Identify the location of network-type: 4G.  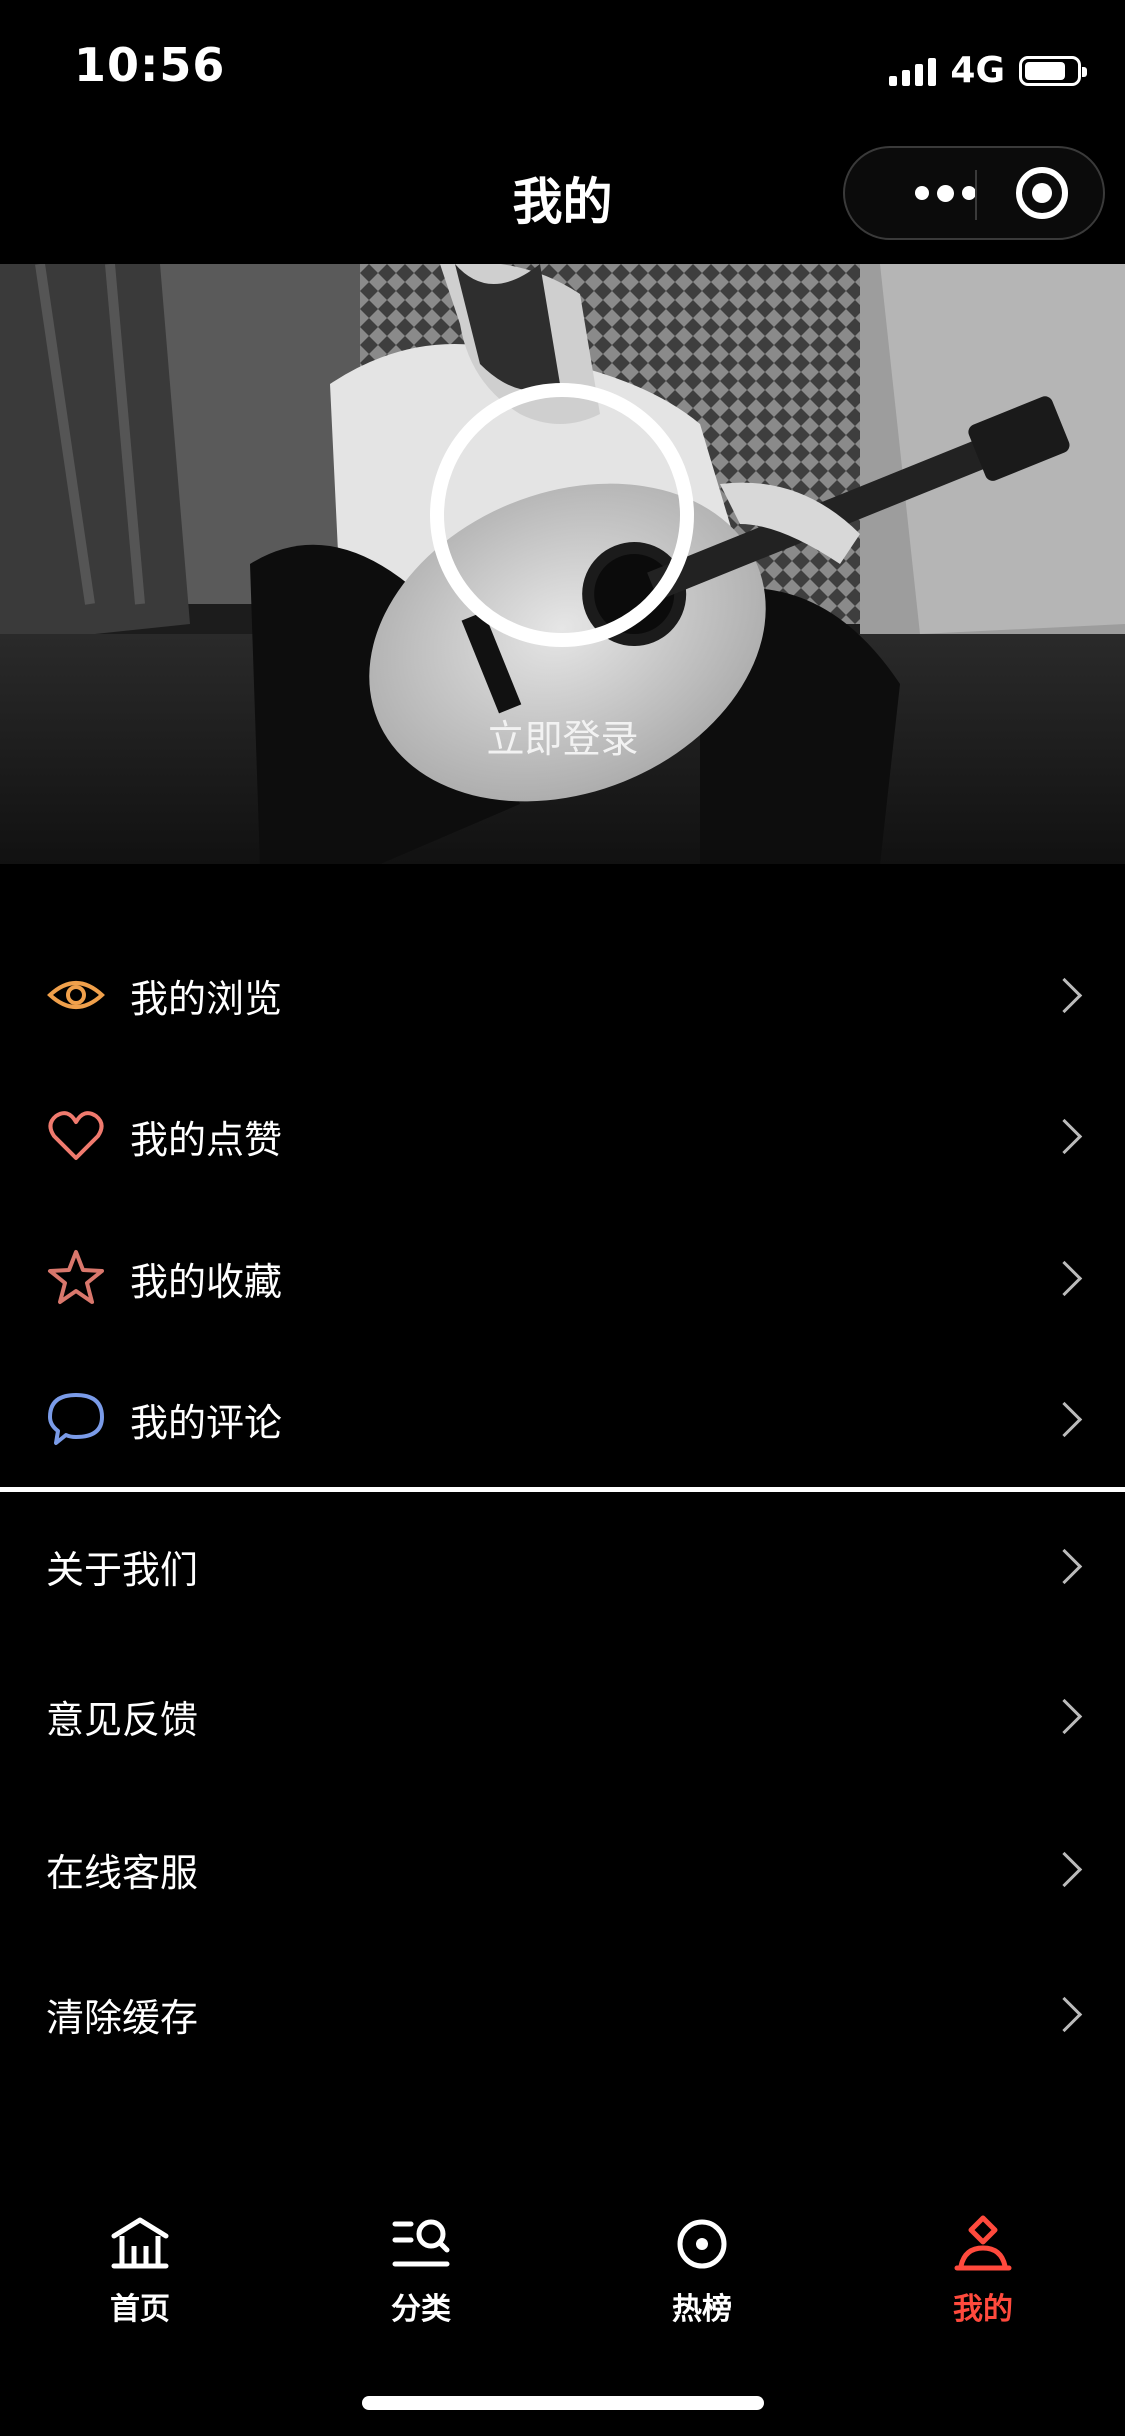
(977, 70).